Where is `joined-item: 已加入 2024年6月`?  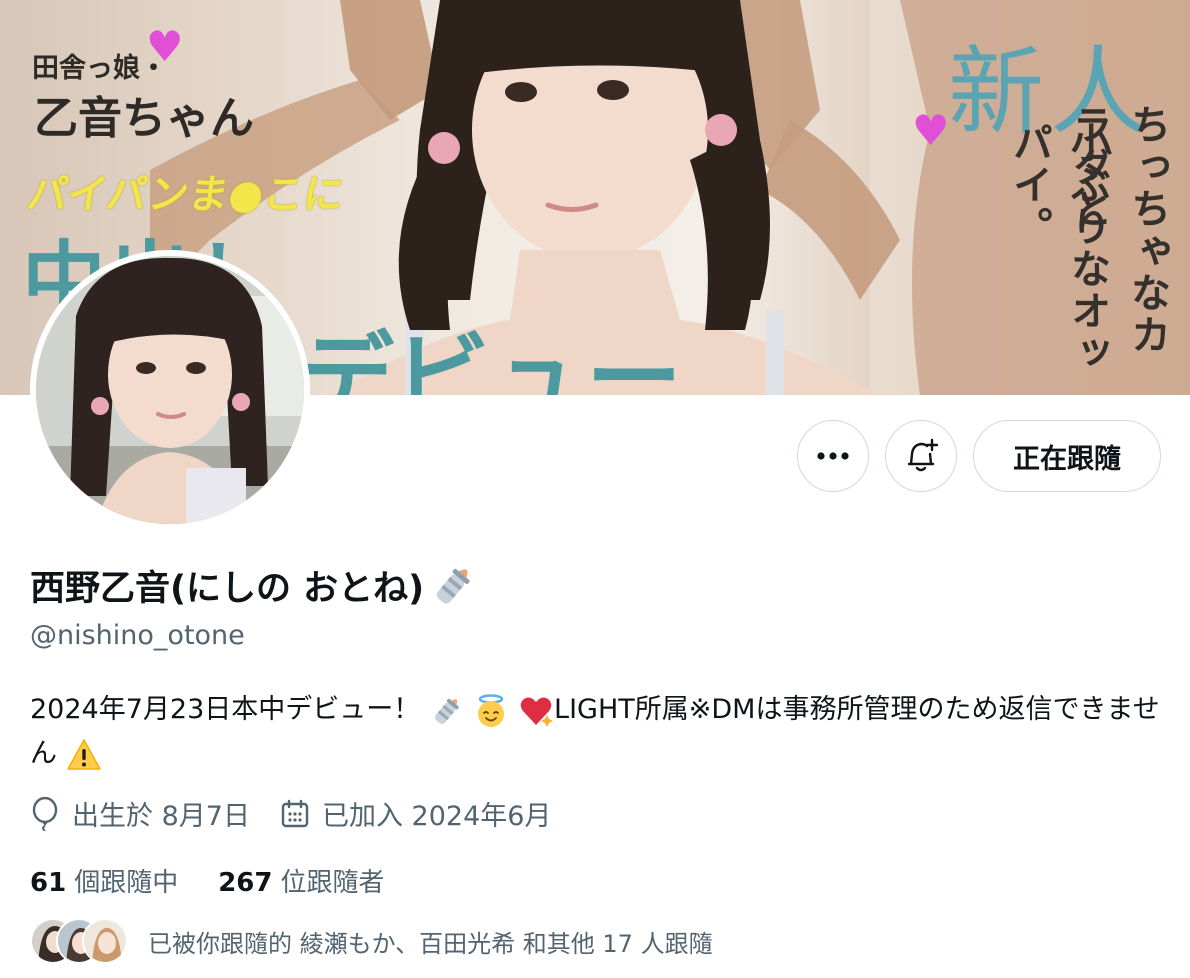 joined-item: 已加入 2024年6月 is located at coordinates (415, 813).